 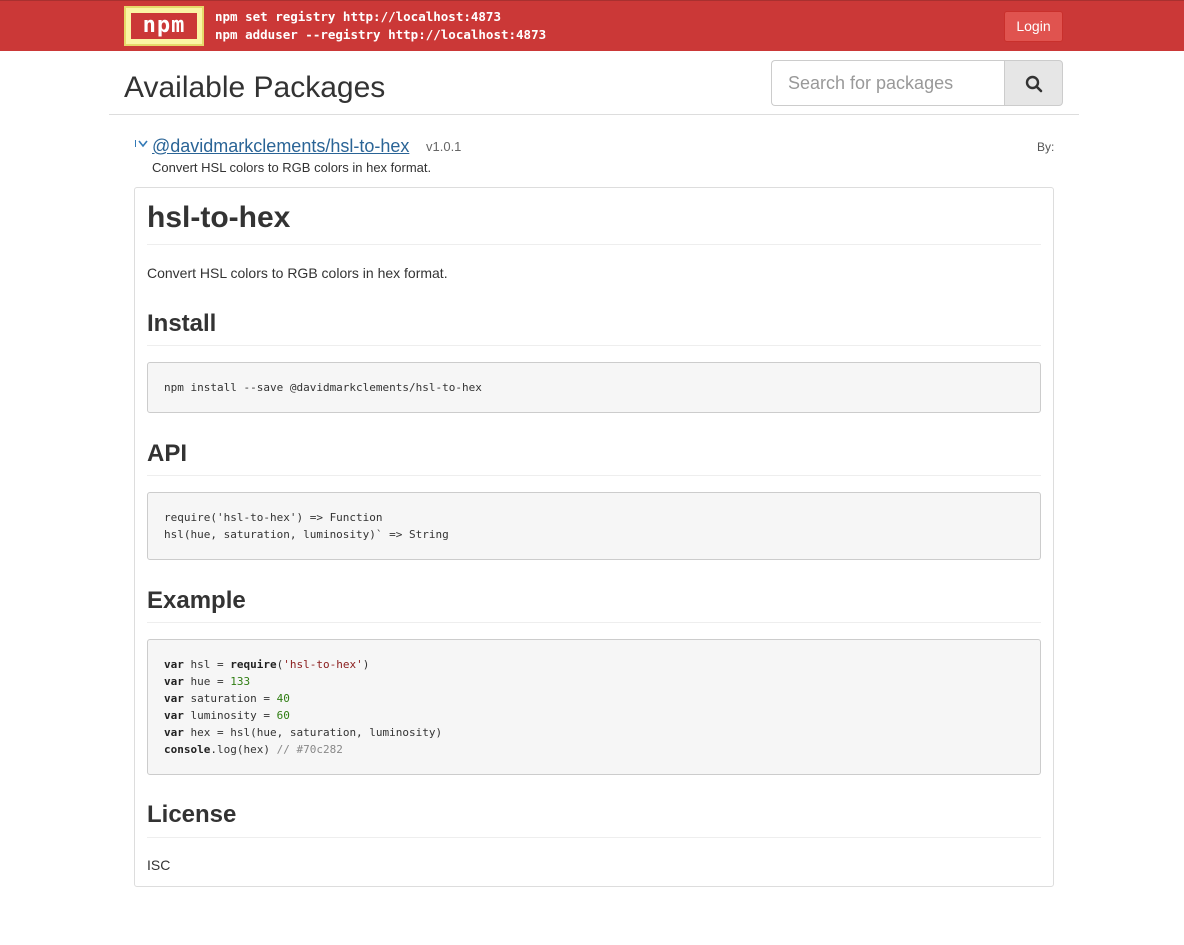 What do you see at coordinates (255, 87) in the screenshot?
I see `page-title: Available Packages` at bounding box center [255, 87].